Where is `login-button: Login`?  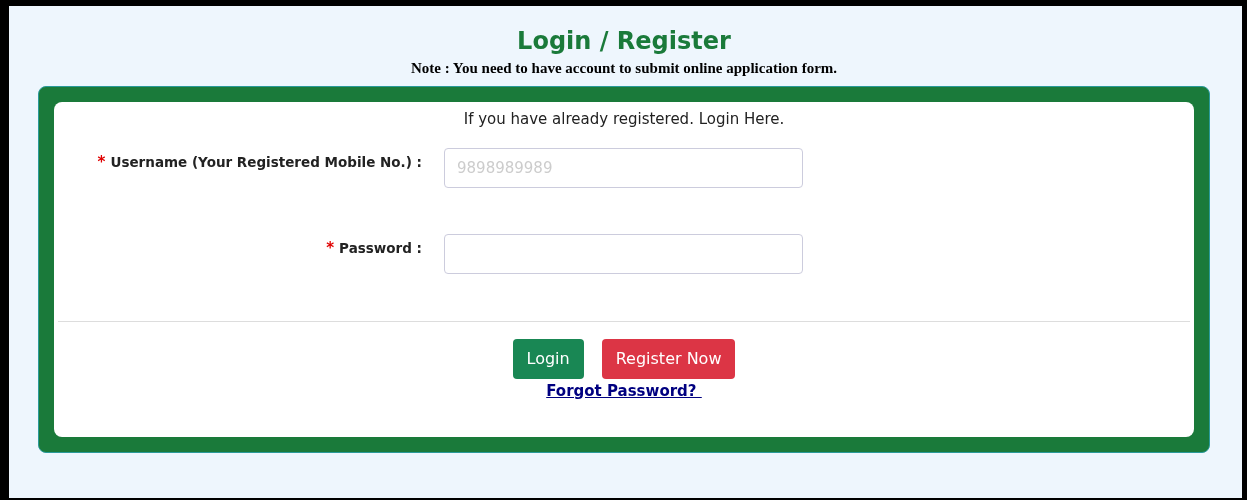
login-button: Login is located at coordinates (548, 358).